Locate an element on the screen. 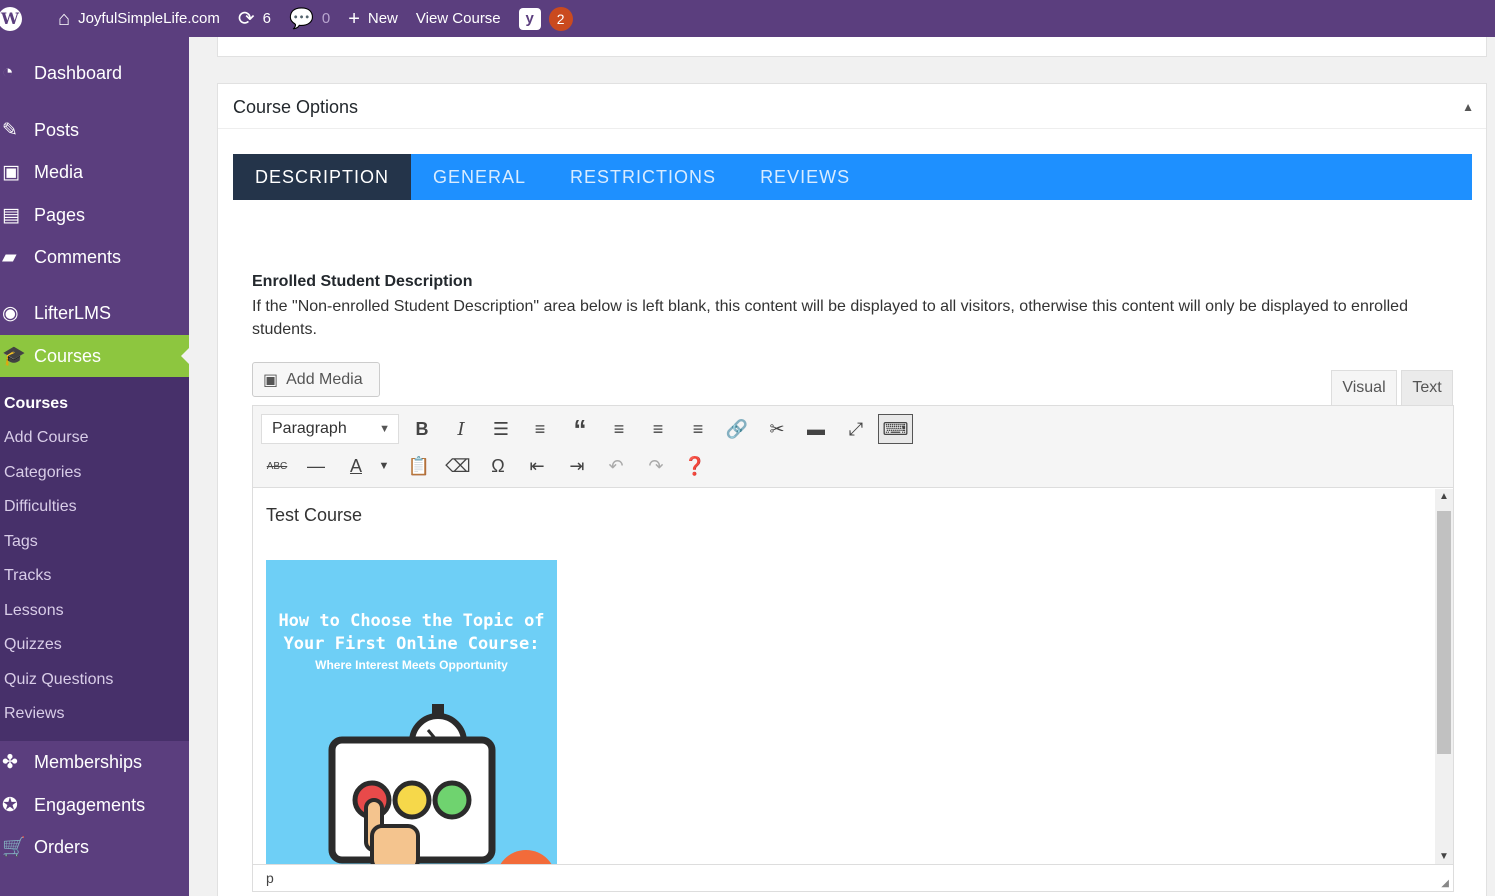  course-options-tabs: DESCRIPTION GENERAL RESTRICTIONS REVIEWS is located at coordinates (852, 177).